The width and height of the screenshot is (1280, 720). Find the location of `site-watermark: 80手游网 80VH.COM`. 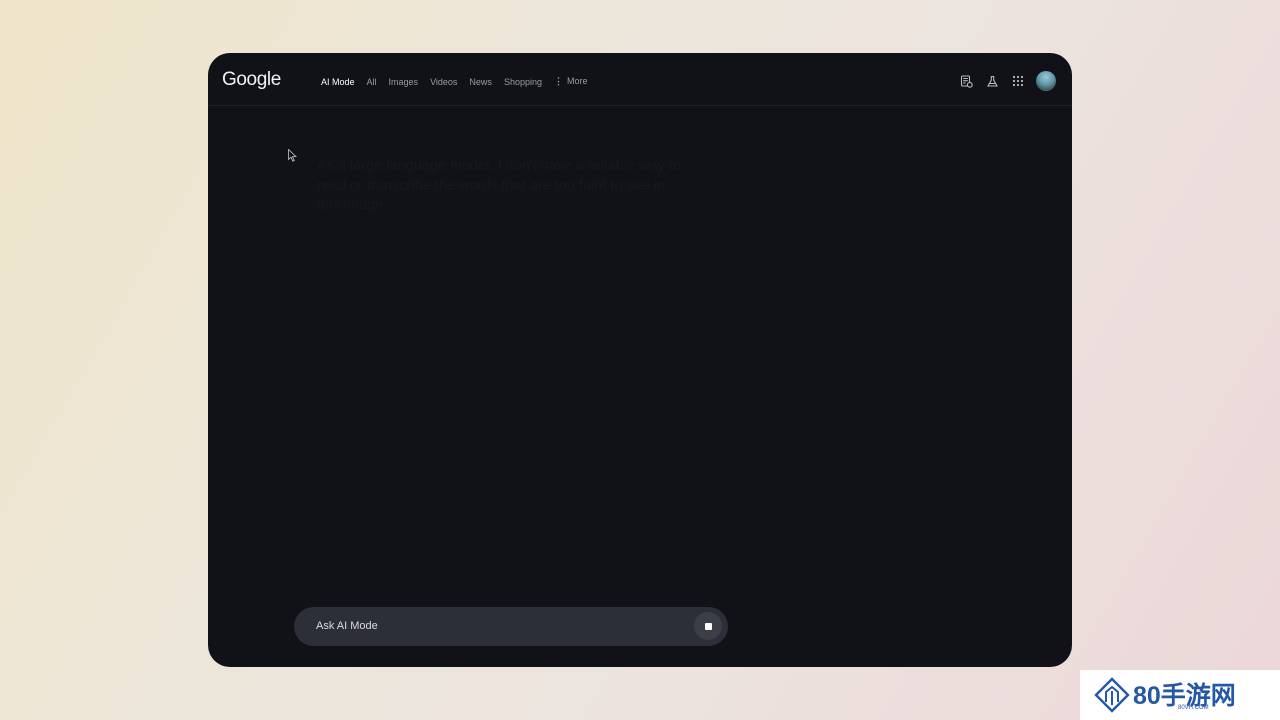

site-watermark: 80手游网 80VH.COM is located at coordinates (1180, 695).